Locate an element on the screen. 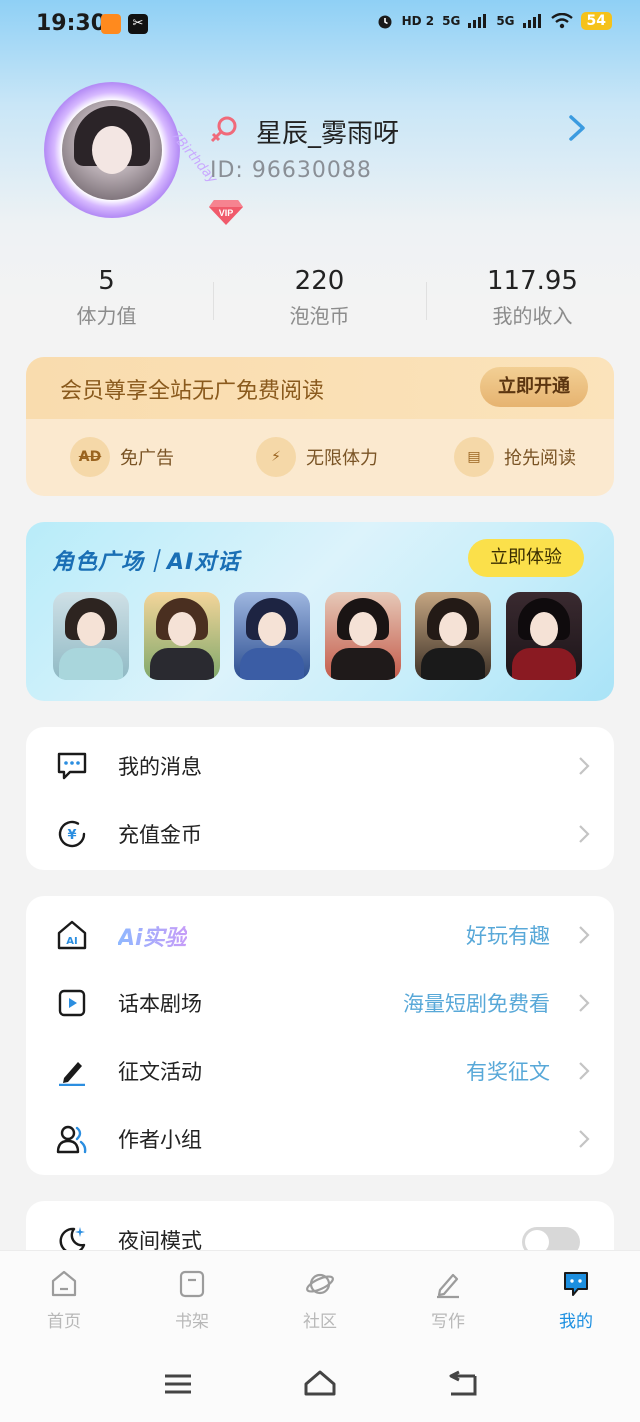 The image size is (640, 1422). stat-label: 我的收入 is located at coordinates (532, 316).